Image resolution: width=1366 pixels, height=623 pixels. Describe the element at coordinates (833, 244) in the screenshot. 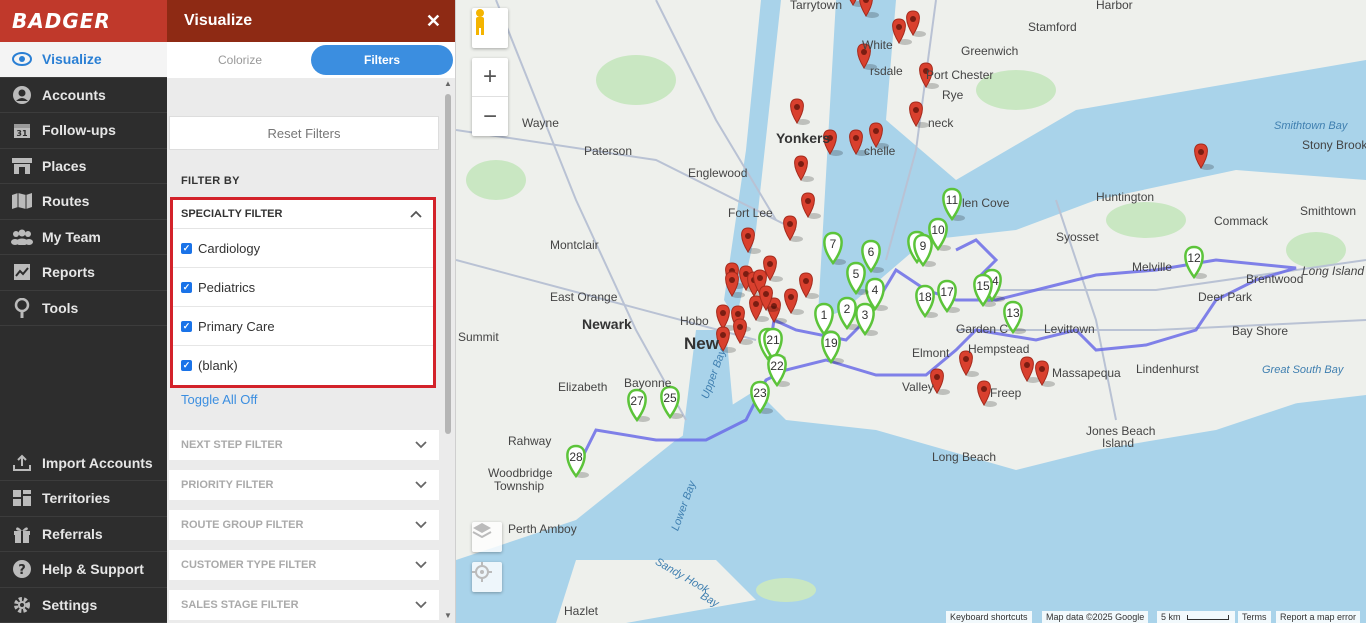

I see `route-stop-number: 7` at that location.